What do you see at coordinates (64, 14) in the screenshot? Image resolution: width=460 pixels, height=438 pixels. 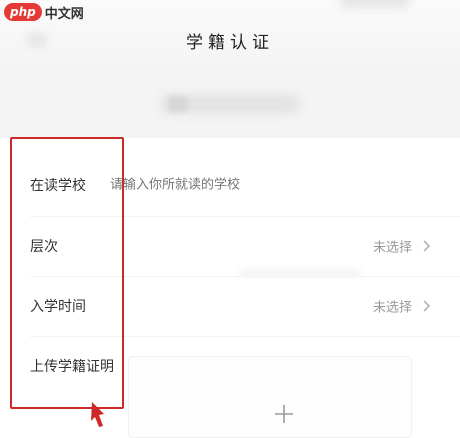 I see `watermark-text: 中文网` at bounding box center [64, 14].